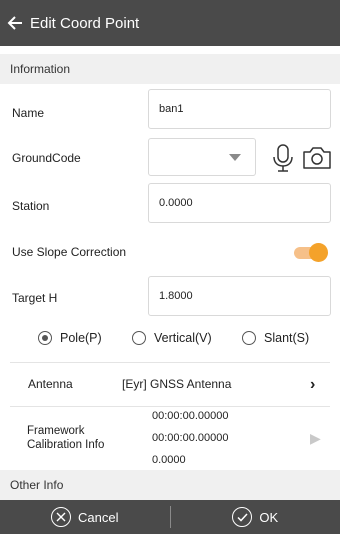 This screenshot has height=534, width=340. Describe the element at coordinates (46, 158) in the screenshot. I see `groundcode-label: GroundCode` at that location.